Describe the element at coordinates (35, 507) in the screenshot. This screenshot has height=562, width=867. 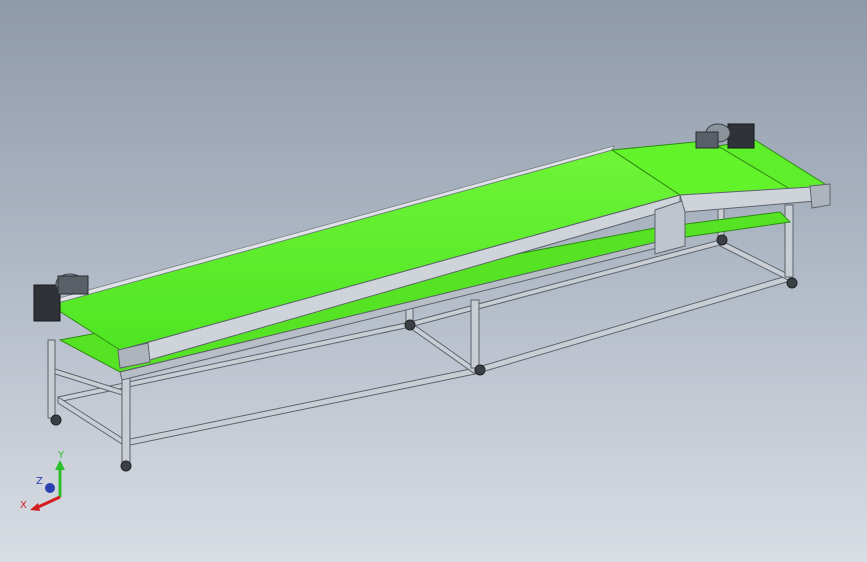
I see `x-axis-arrow` at that location.